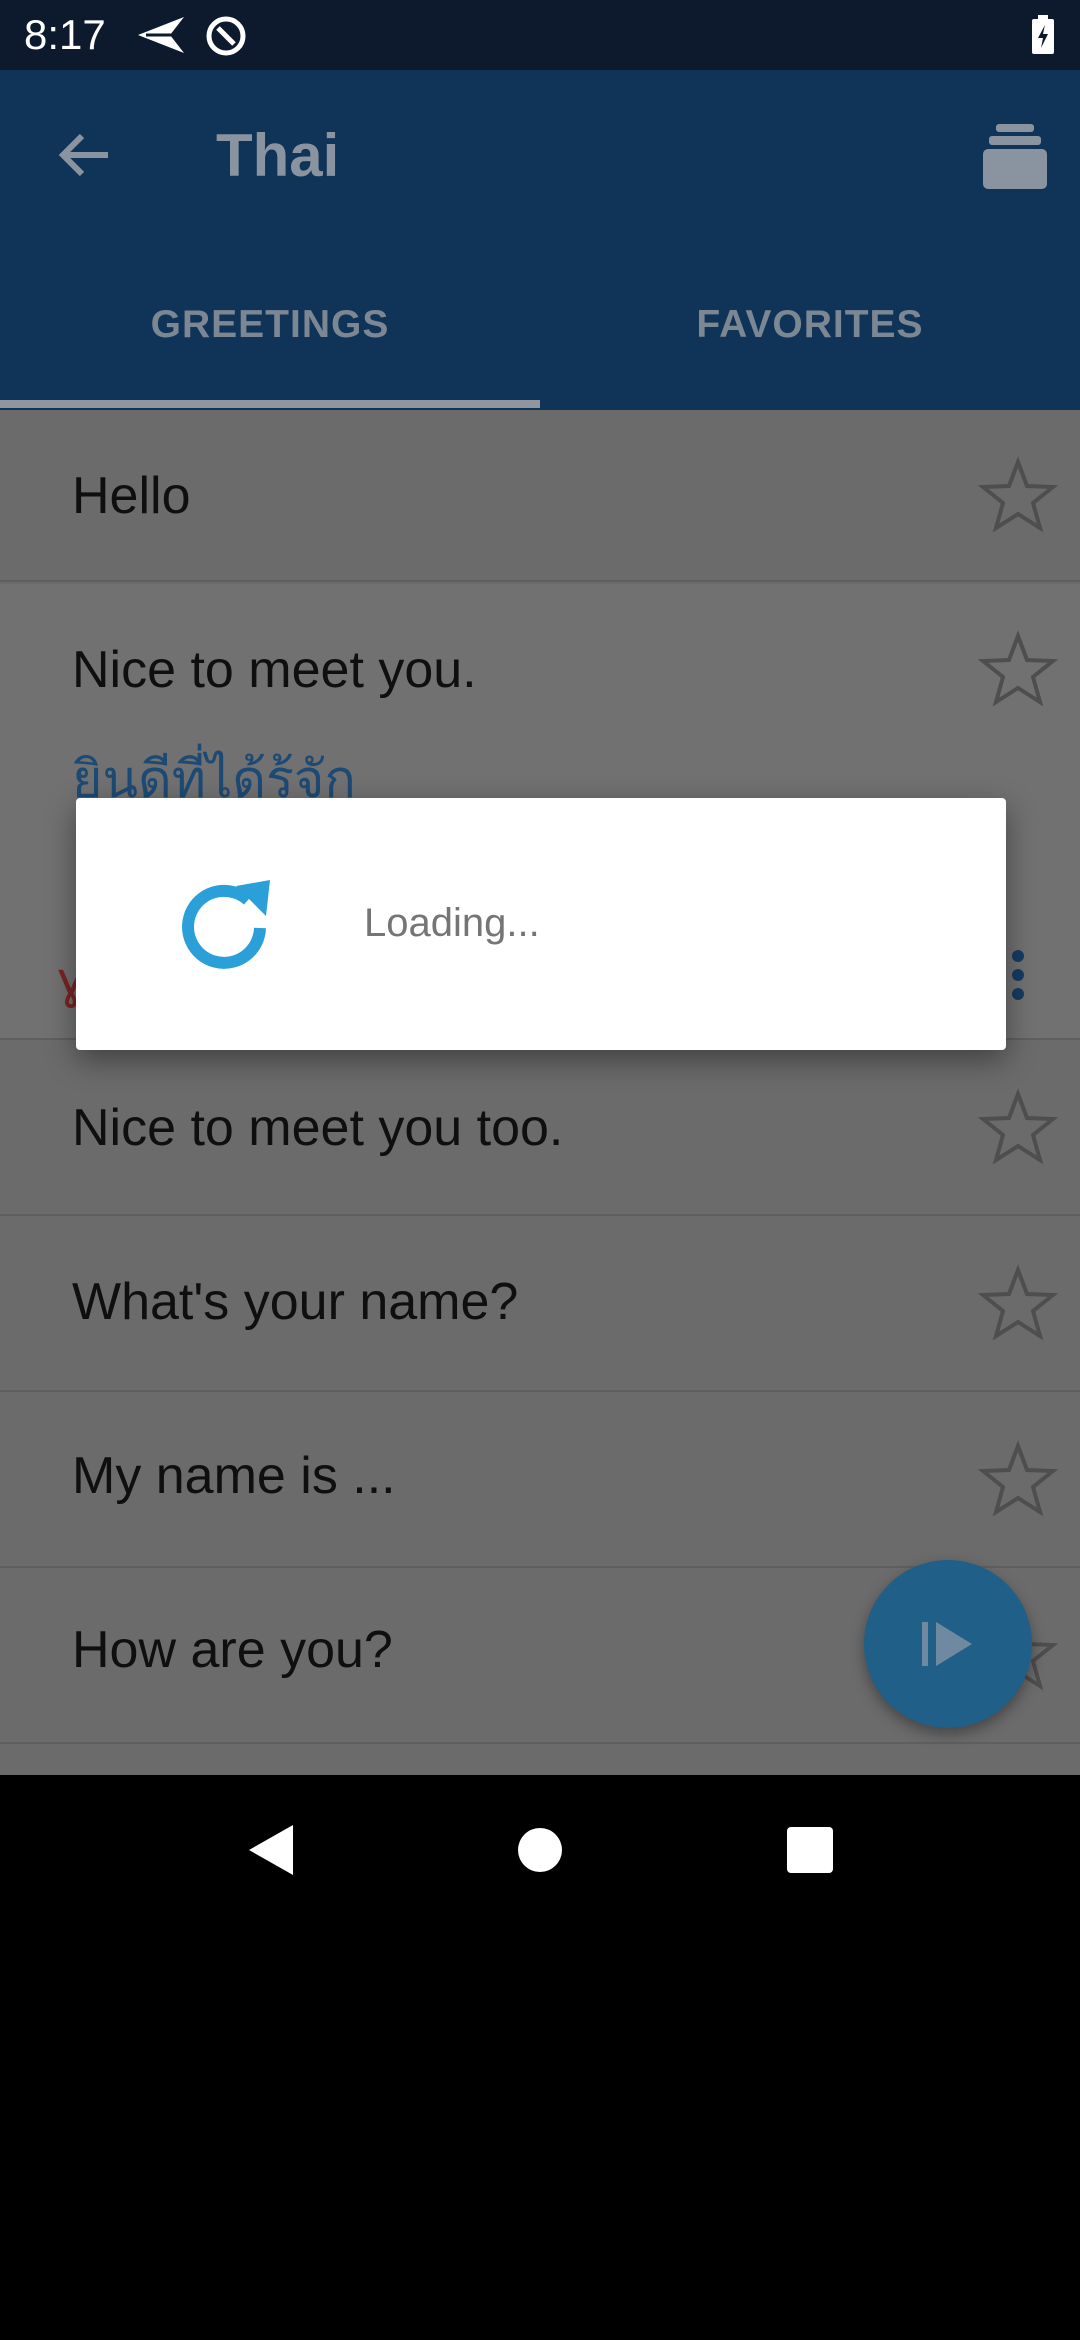 The image size is (1080, 2340). Describe the element at coordinates (85, 155) in the screenshot. I see `back-arrow-icon` at that location.